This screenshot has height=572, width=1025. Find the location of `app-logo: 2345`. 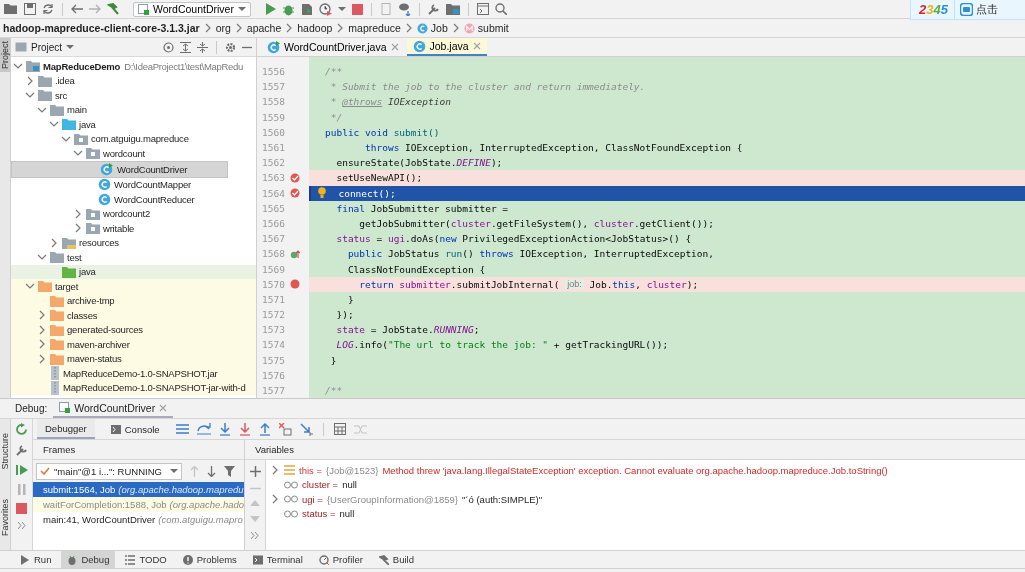

app-logo: 2345 is located at coordinates (933, 9).